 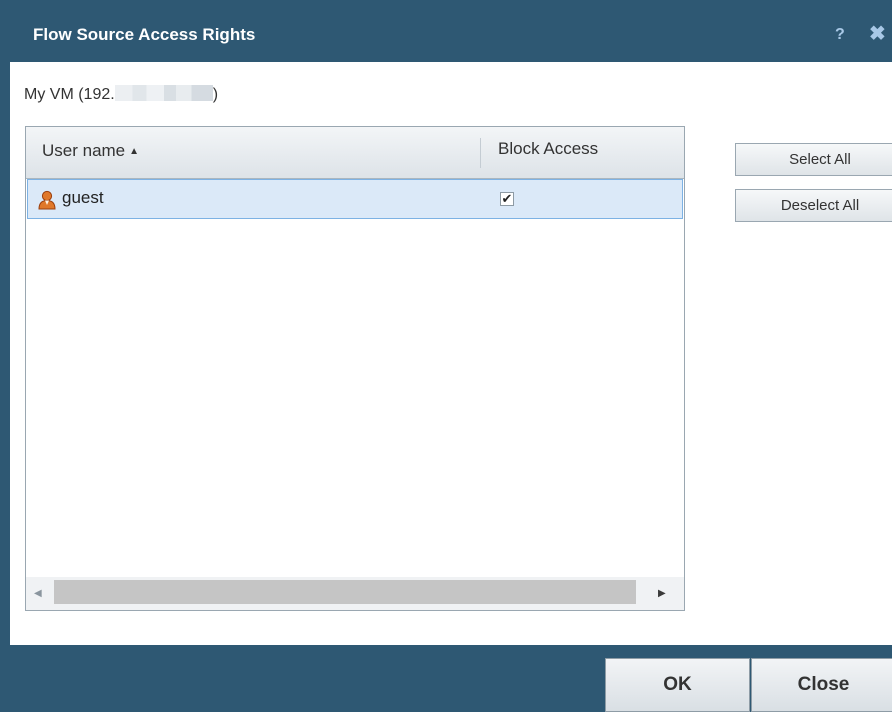 What do you see at coordinates (840, 35) in the screenshot?
I see `help-icon: ?` at bounding box center [840, 35].